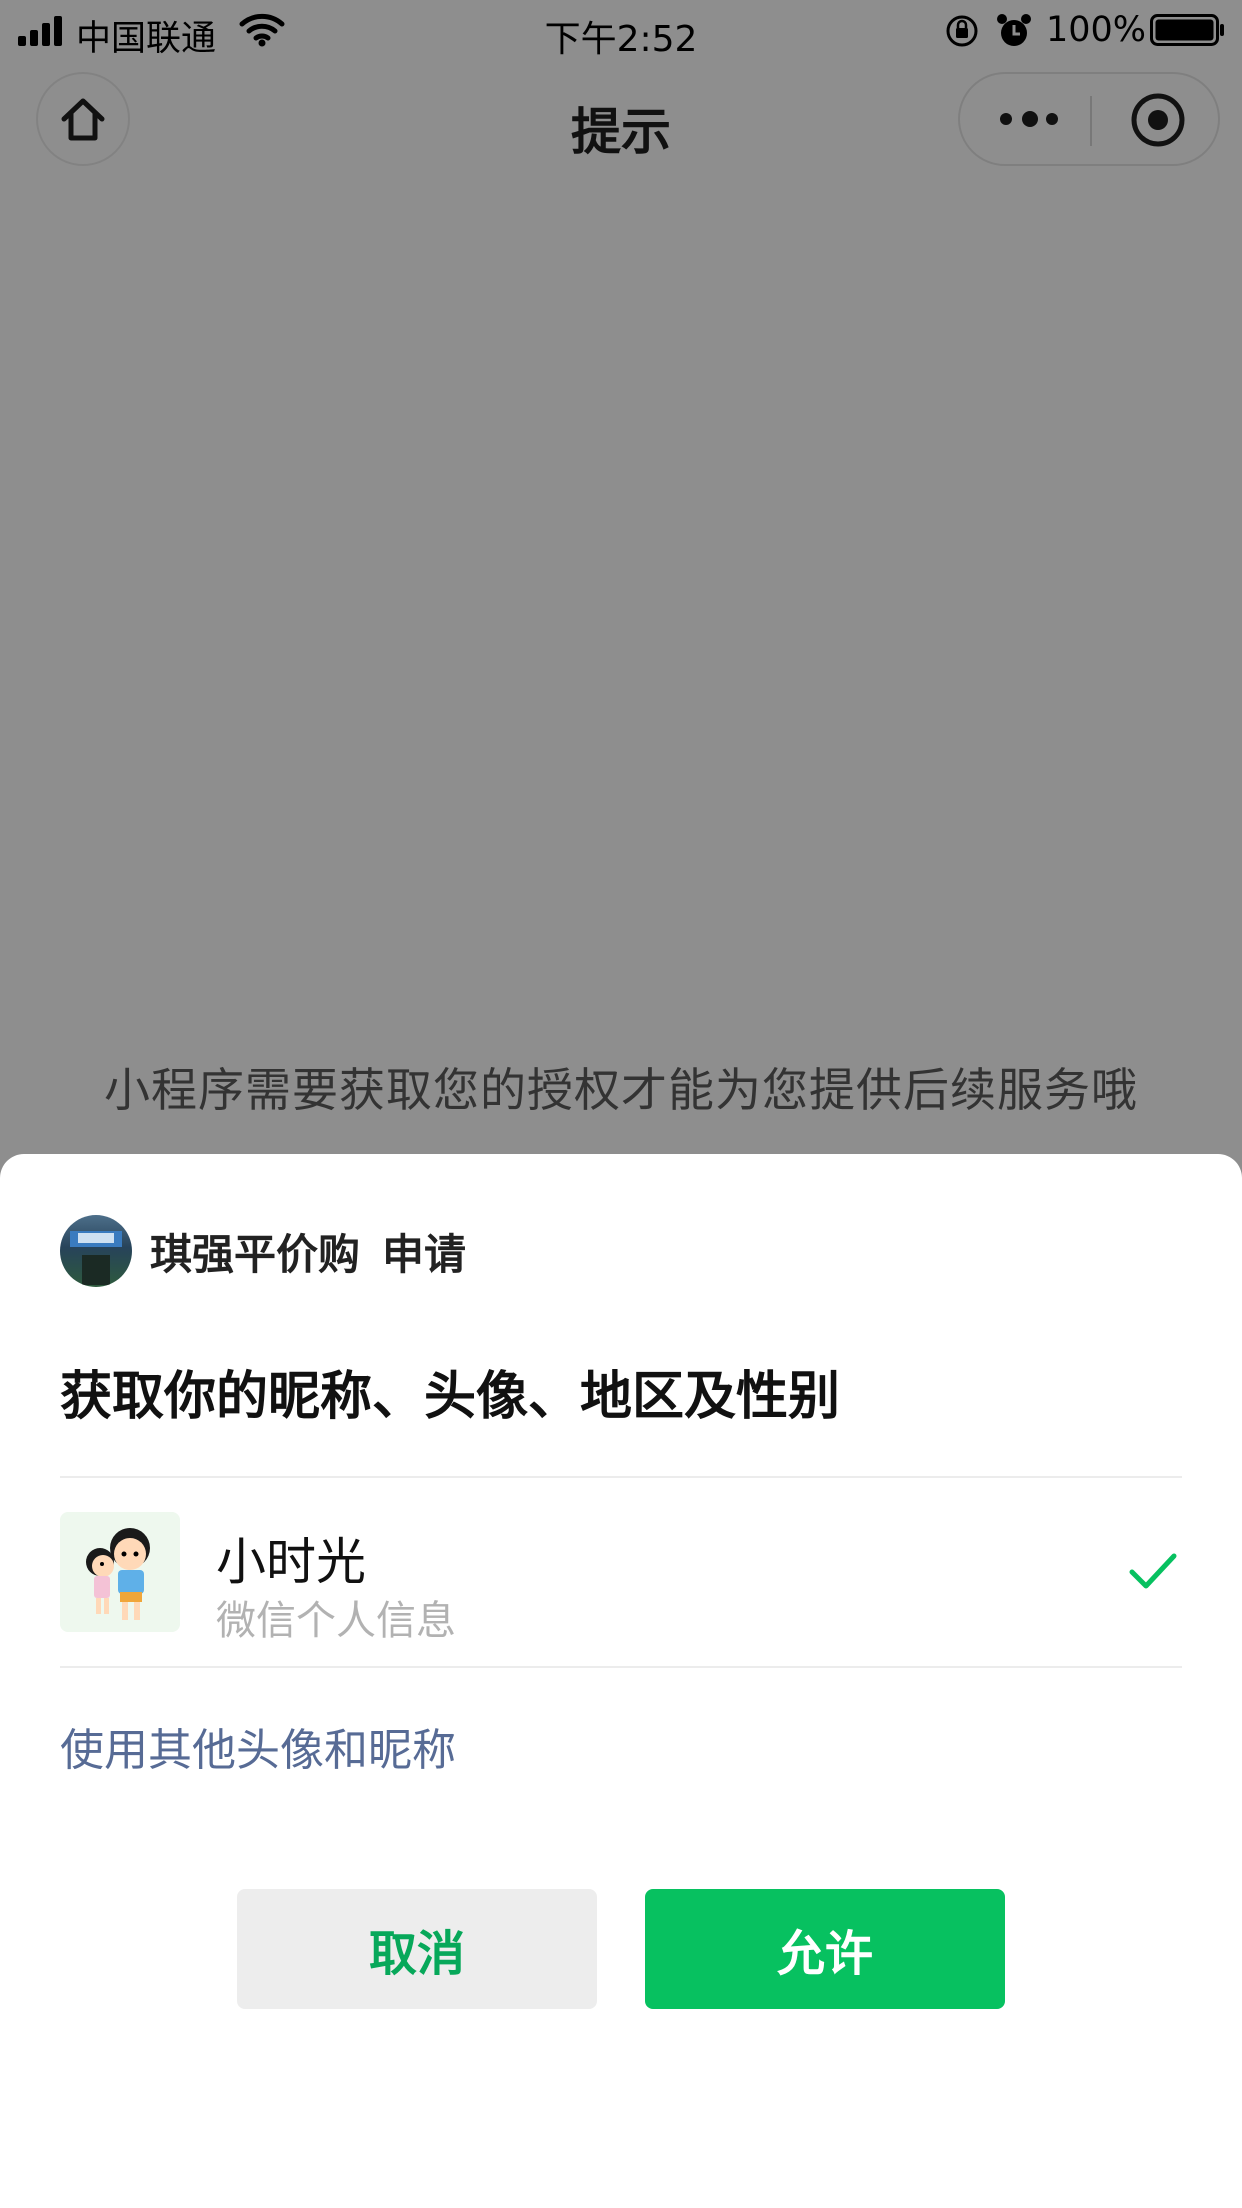 This screenshot has width=1242, height=2208. Describe the element at coordinates (621, 31) in the screenshot. I see `status-bar: 中国联通 下午2:52 100%` at that location.